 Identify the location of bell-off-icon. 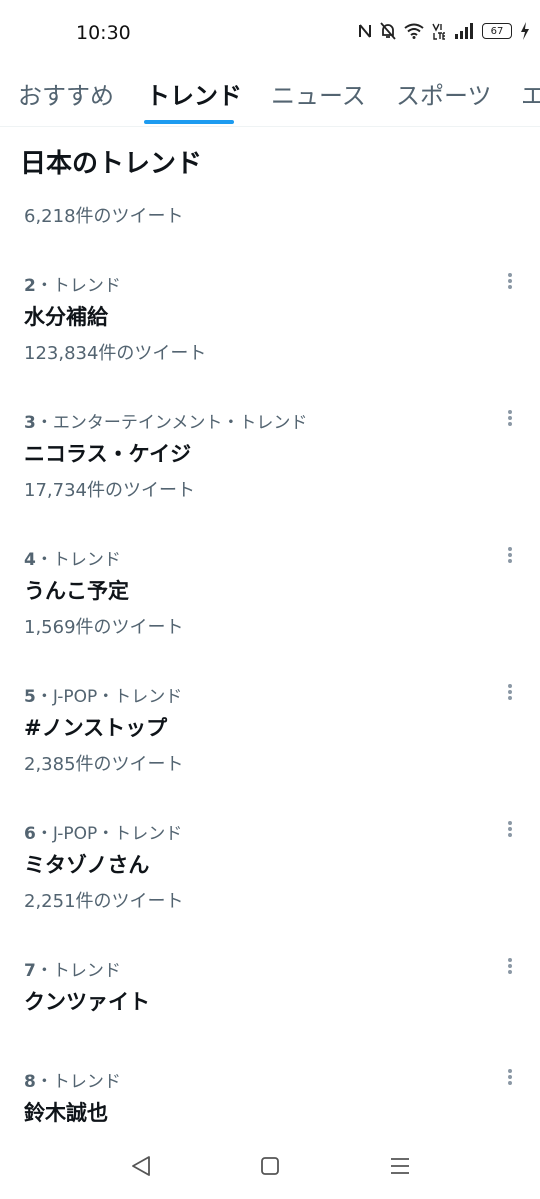
(388, 31).